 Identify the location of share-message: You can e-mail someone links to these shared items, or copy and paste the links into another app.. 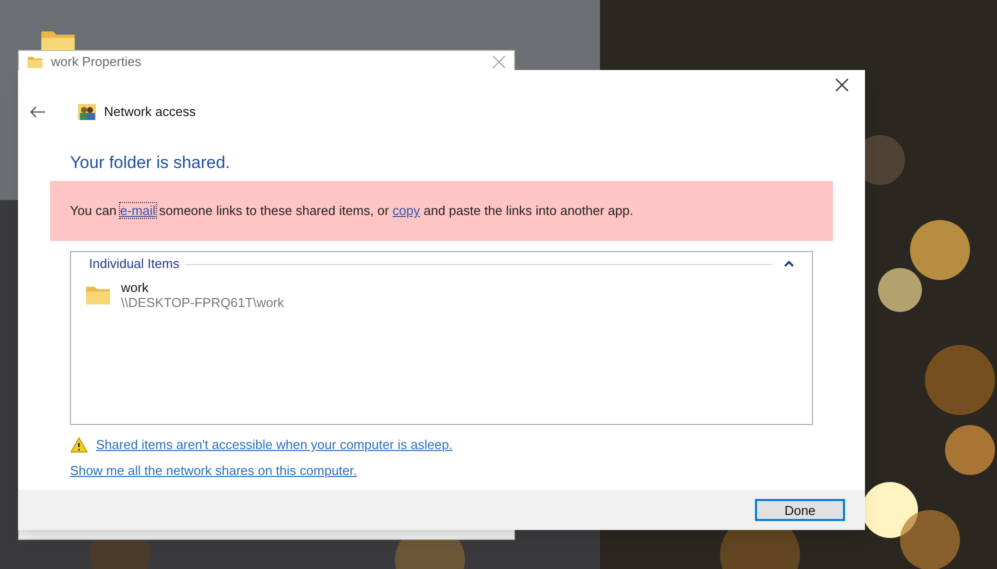
(352, 211).